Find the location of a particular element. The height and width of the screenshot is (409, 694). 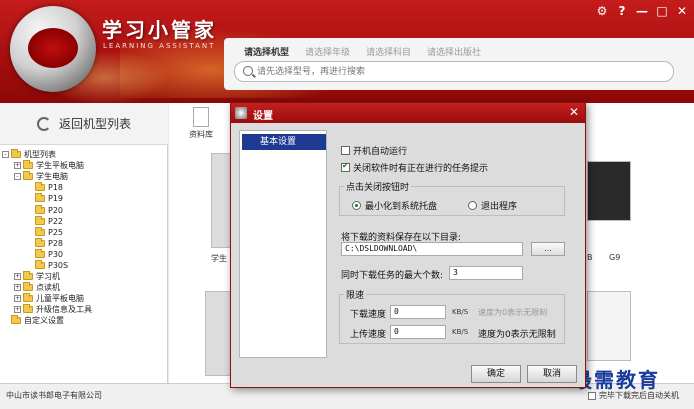

radio-exit-option: 退出程序 is located at coordinates (492, 205).